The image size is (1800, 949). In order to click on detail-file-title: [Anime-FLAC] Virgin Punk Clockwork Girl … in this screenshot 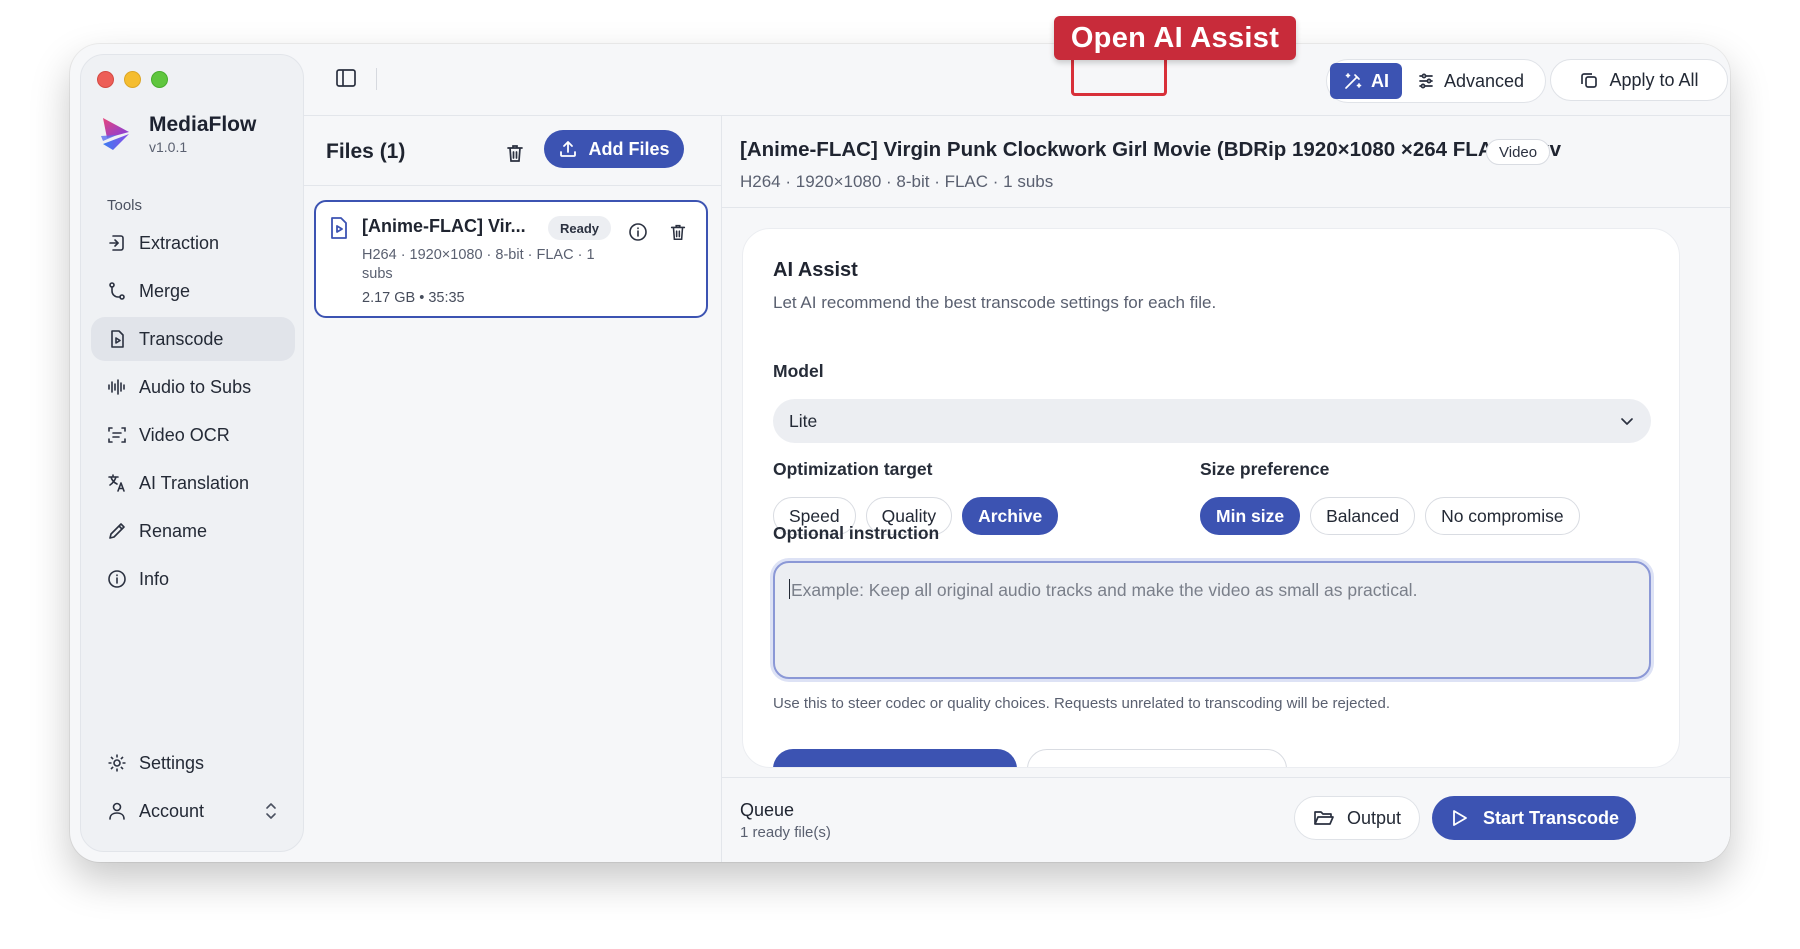, I will do `click(1150, 149)`.